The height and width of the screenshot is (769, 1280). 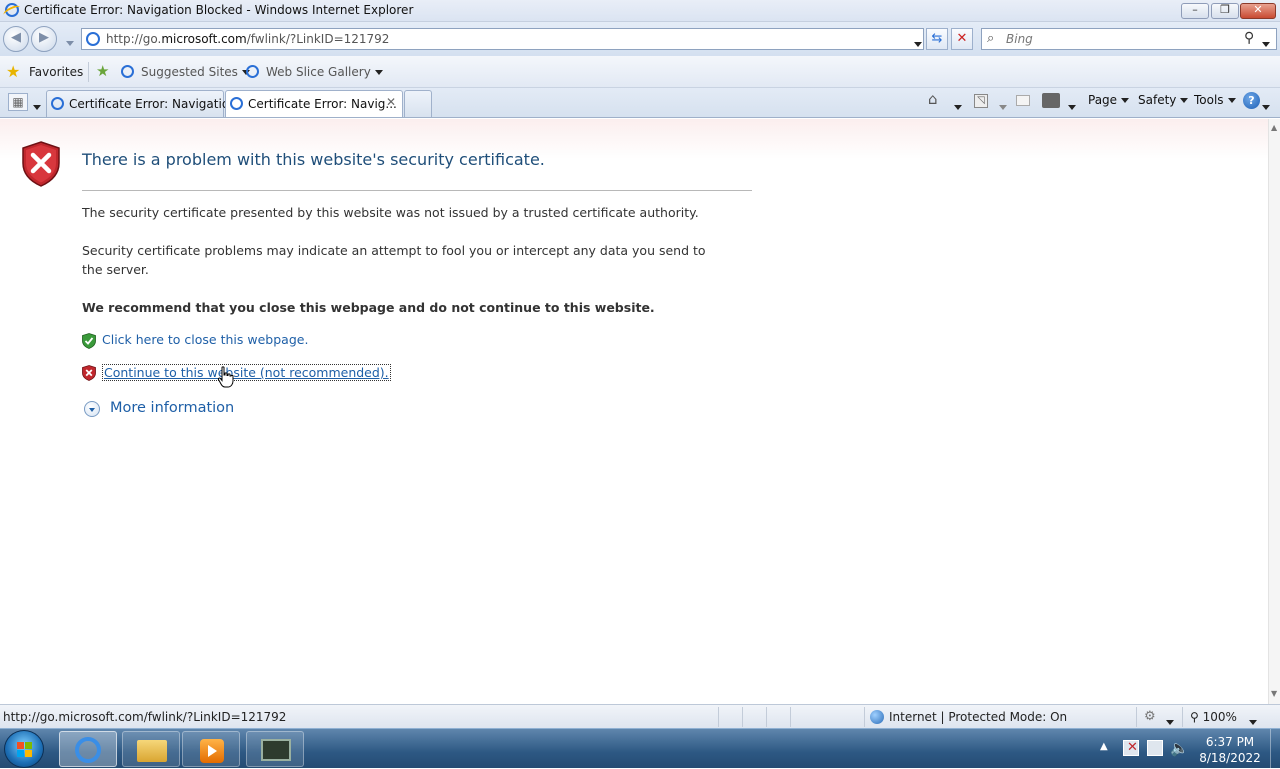 What do you see at coordinates (127, 71) in the screenshot?
I see `suggested-sites-icon` at bounding box center [127, 71].